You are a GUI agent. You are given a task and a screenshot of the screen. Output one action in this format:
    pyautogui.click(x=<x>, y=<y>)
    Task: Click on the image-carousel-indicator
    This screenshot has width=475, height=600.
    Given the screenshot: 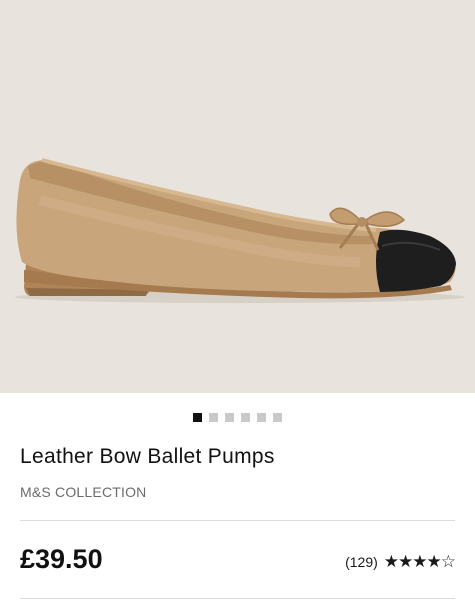 What is the action you would take?
    pyautogui.click(x=237, y=419)
    